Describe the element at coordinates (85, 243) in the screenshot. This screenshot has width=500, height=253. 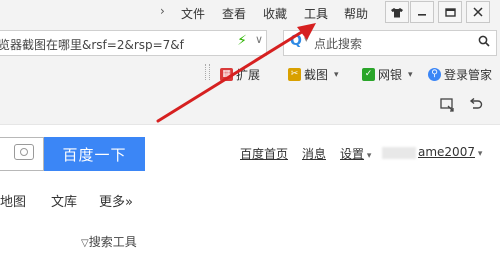
I see `filter-icon: ▽` at that location.